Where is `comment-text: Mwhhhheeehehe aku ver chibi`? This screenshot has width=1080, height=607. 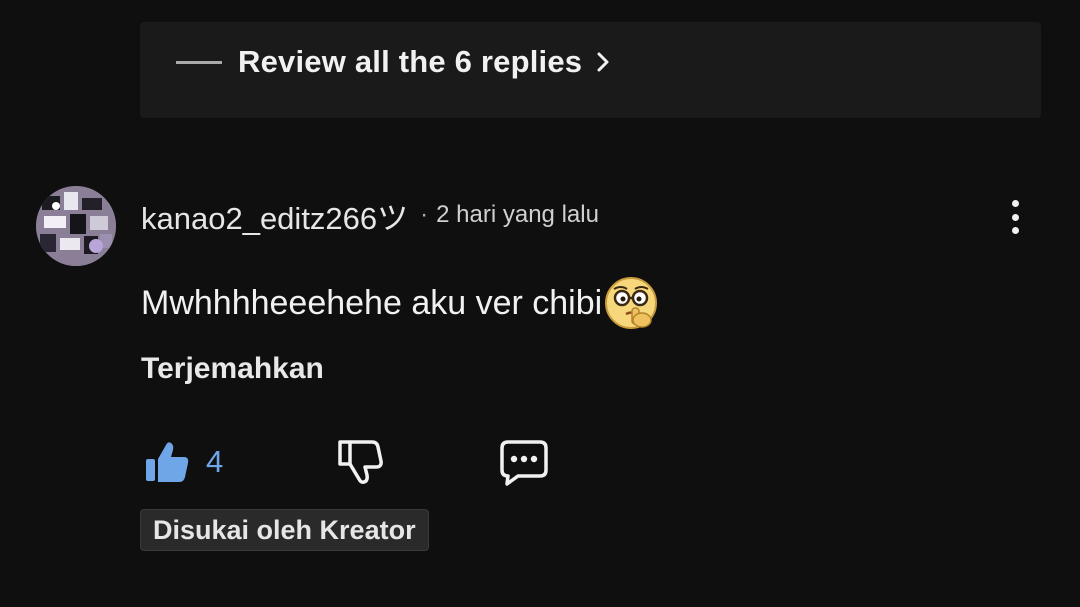 comment-text: Mwhhhheeehehe aku ver chibi is located at coordinates (372, 302).